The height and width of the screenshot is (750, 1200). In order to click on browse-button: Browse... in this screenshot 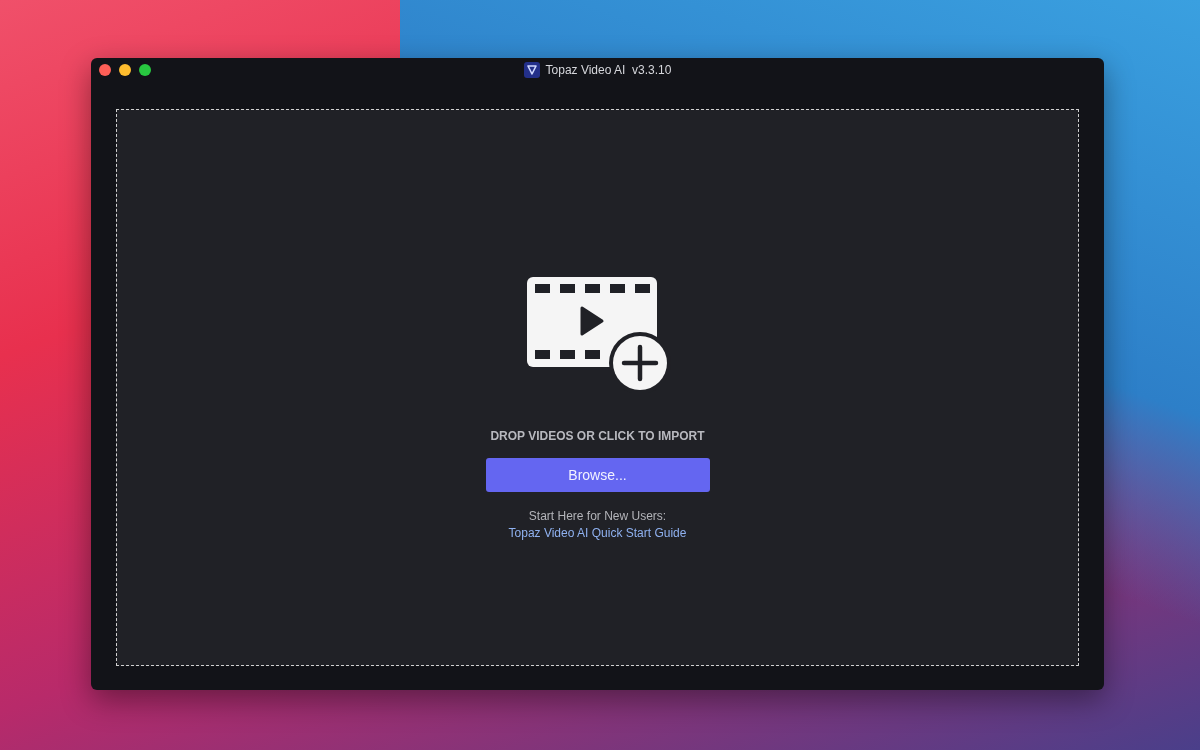, I will do `click(597, 475)`.